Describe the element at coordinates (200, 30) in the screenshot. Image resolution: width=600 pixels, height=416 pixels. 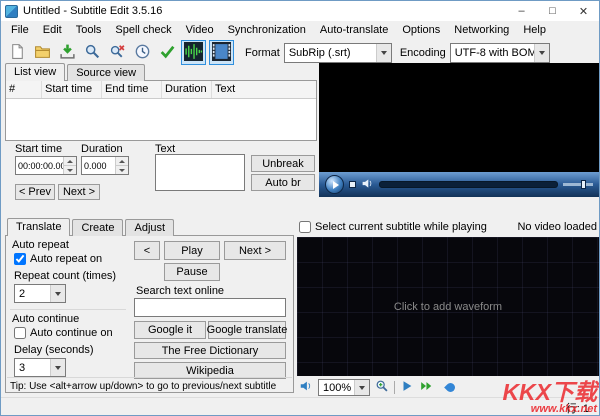
I see `menu-video: Video` at that location.